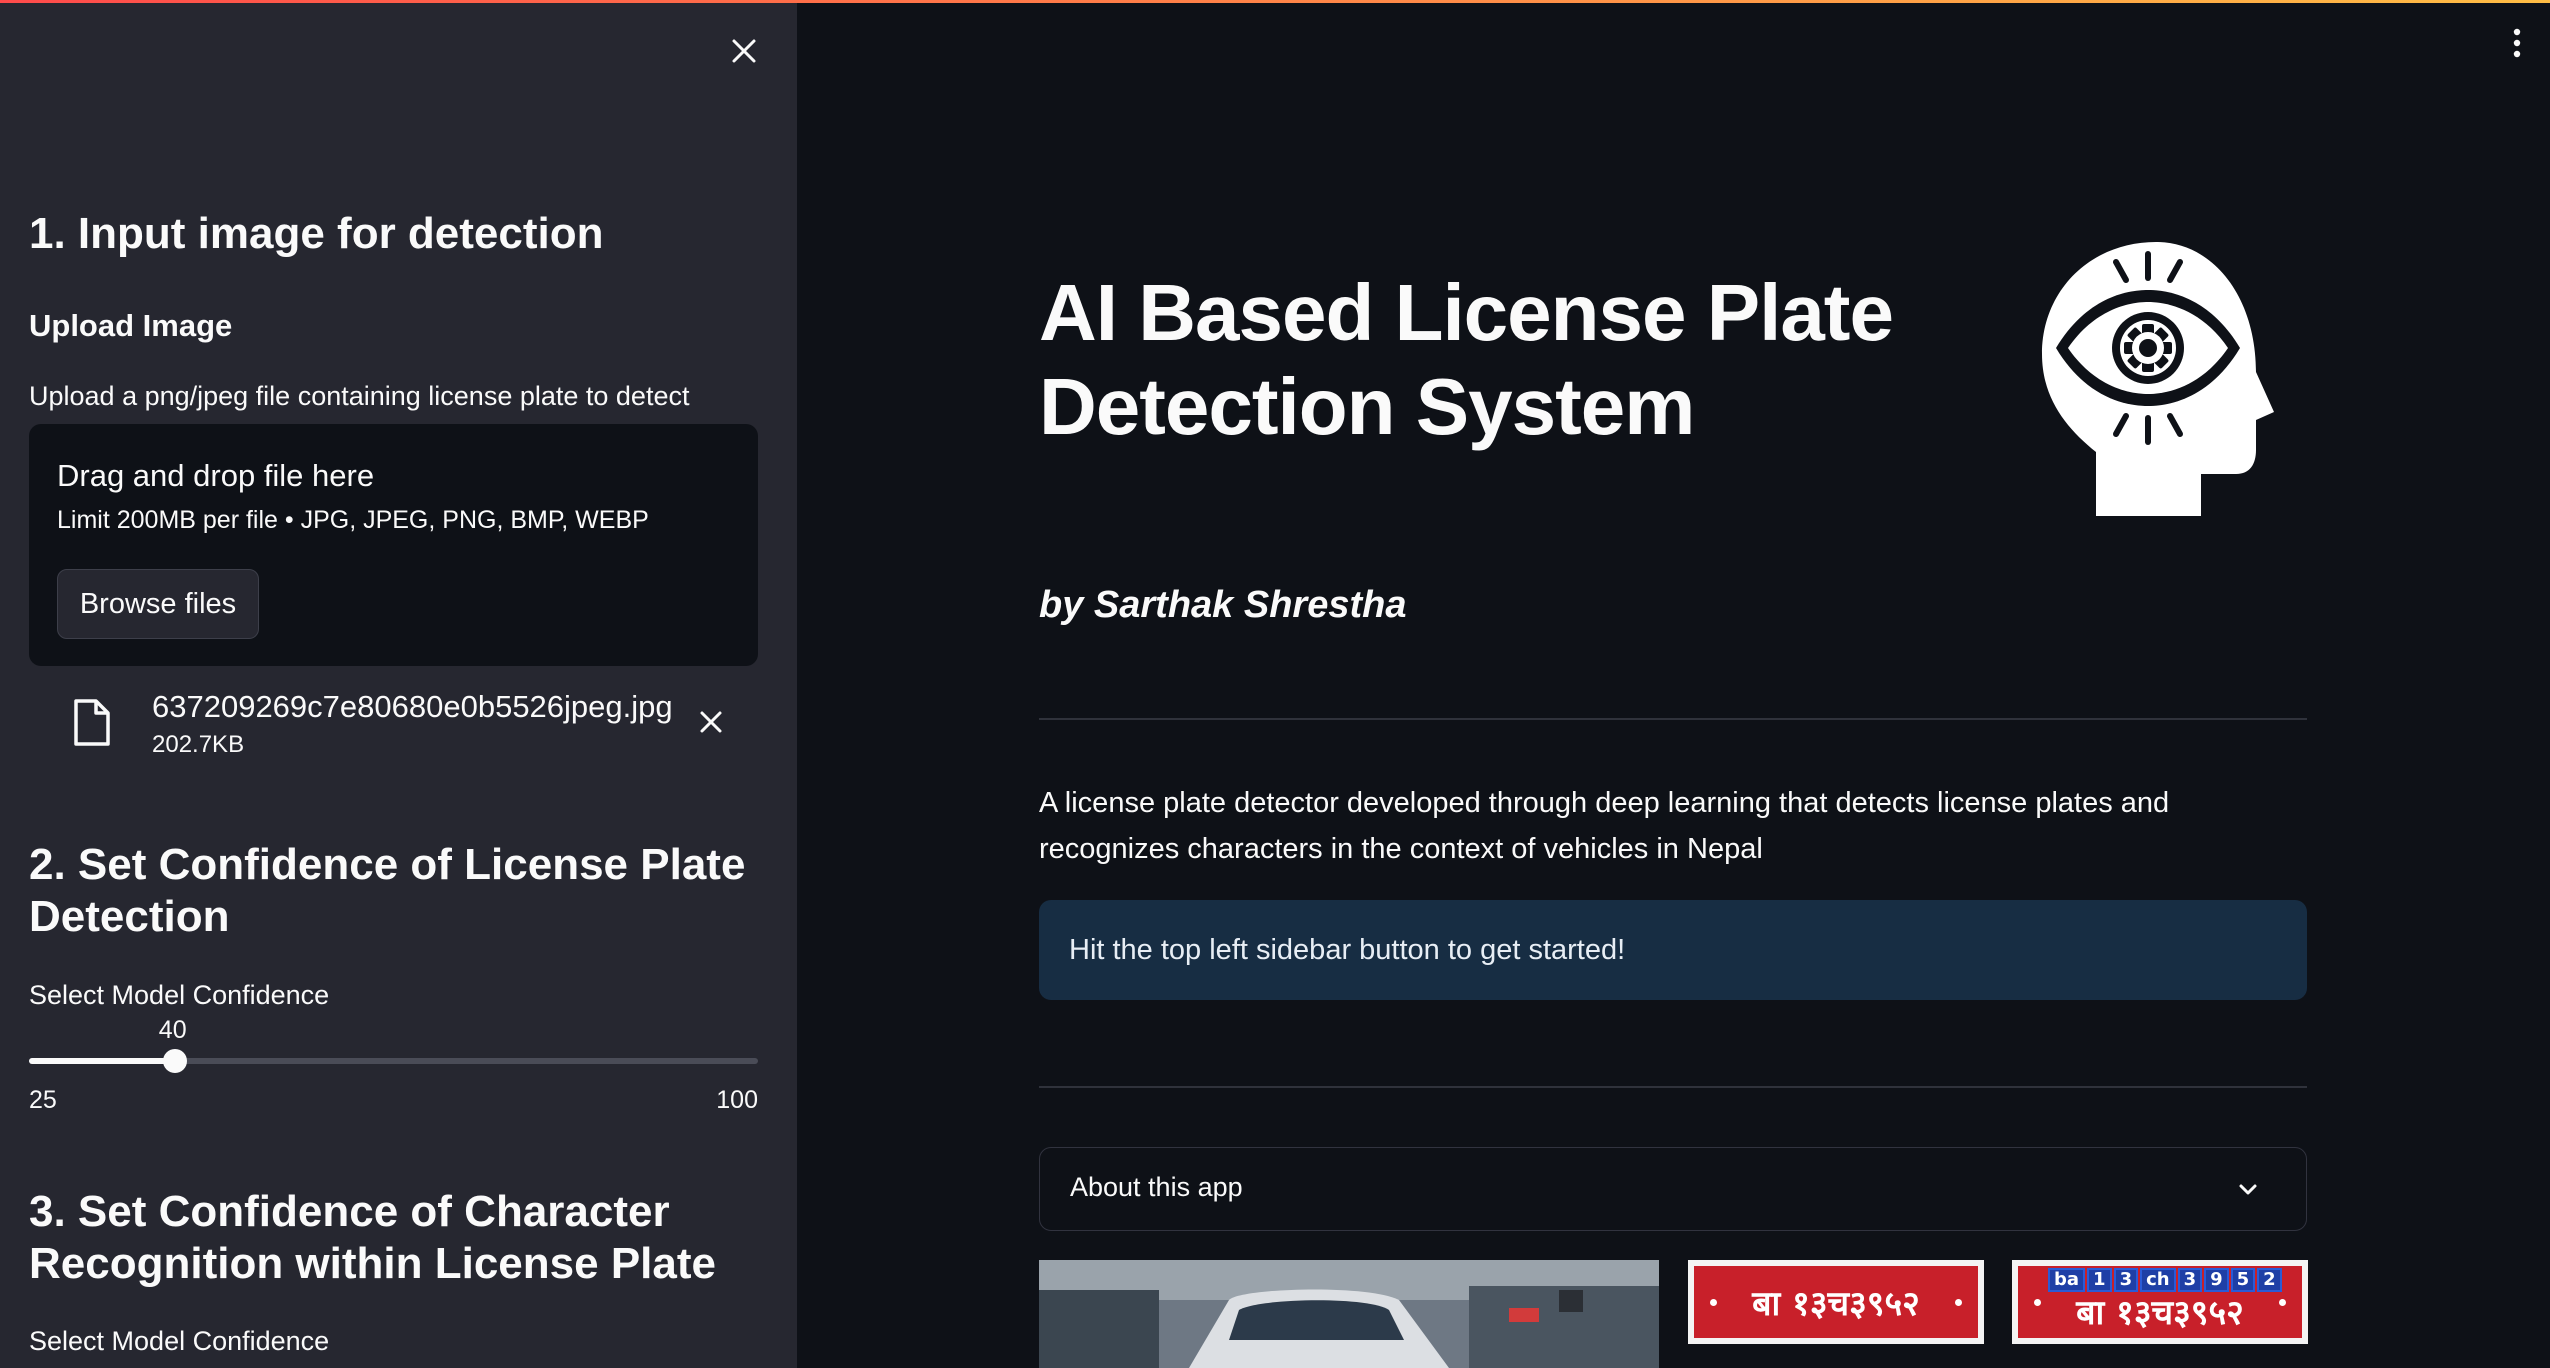 This screenshot has height=1368, width=2550. I want to click on page-title: AI Based License Plate Detection System, so click(1466, 359).